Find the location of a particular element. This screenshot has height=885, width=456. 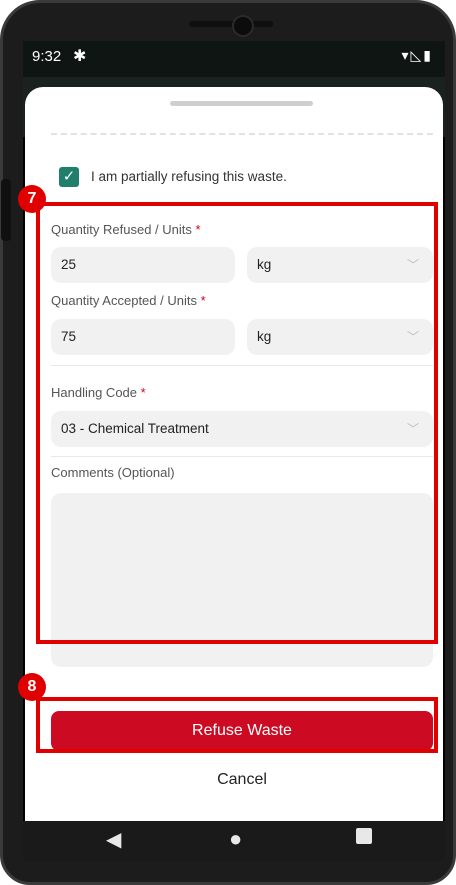

status-bar: 9:32 ✱ ▾◺▮ is located at coordinates (234, 59).